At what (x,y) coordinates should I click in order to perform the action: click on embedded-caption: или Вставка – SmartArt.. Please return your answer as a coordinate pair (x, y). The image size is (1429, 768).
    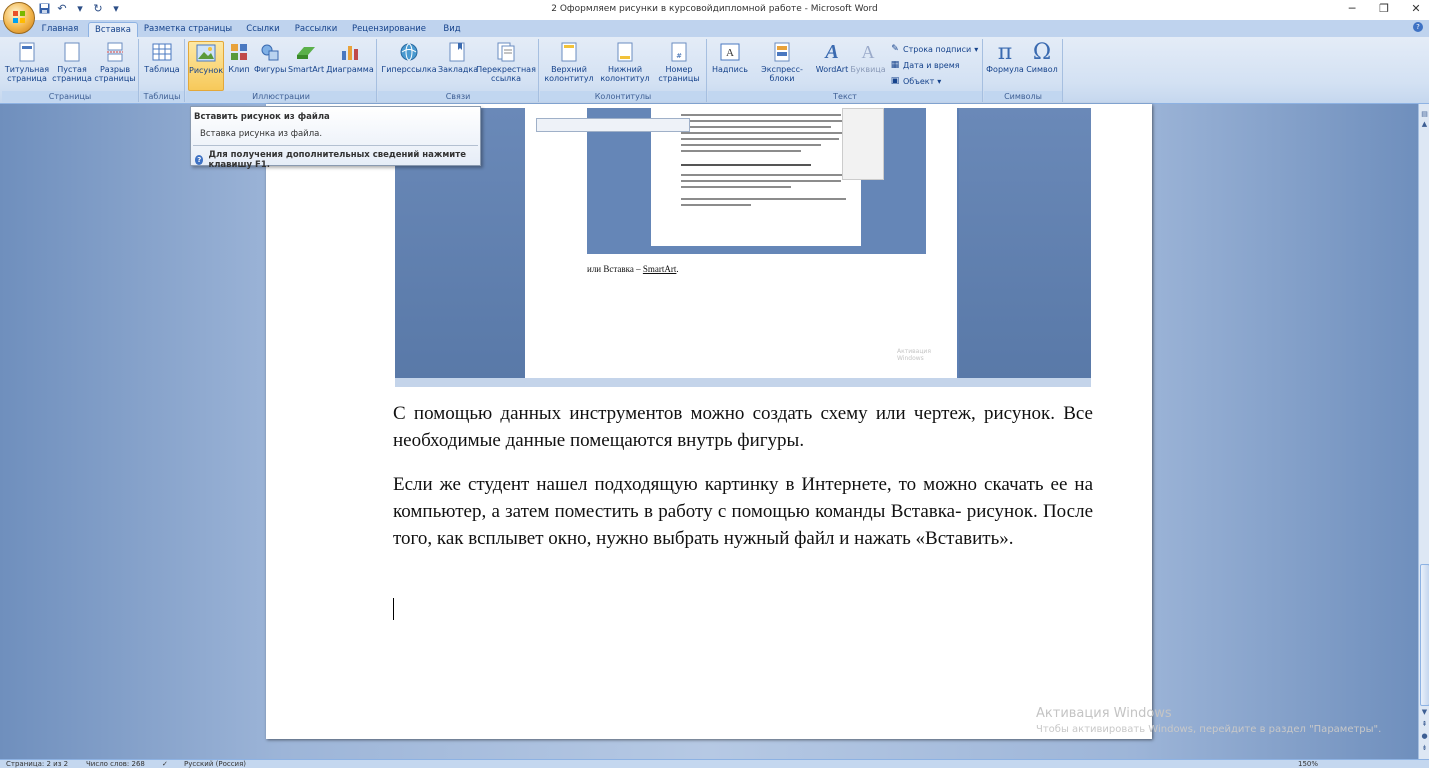
    Looking at the image, I should click on (633, 269).